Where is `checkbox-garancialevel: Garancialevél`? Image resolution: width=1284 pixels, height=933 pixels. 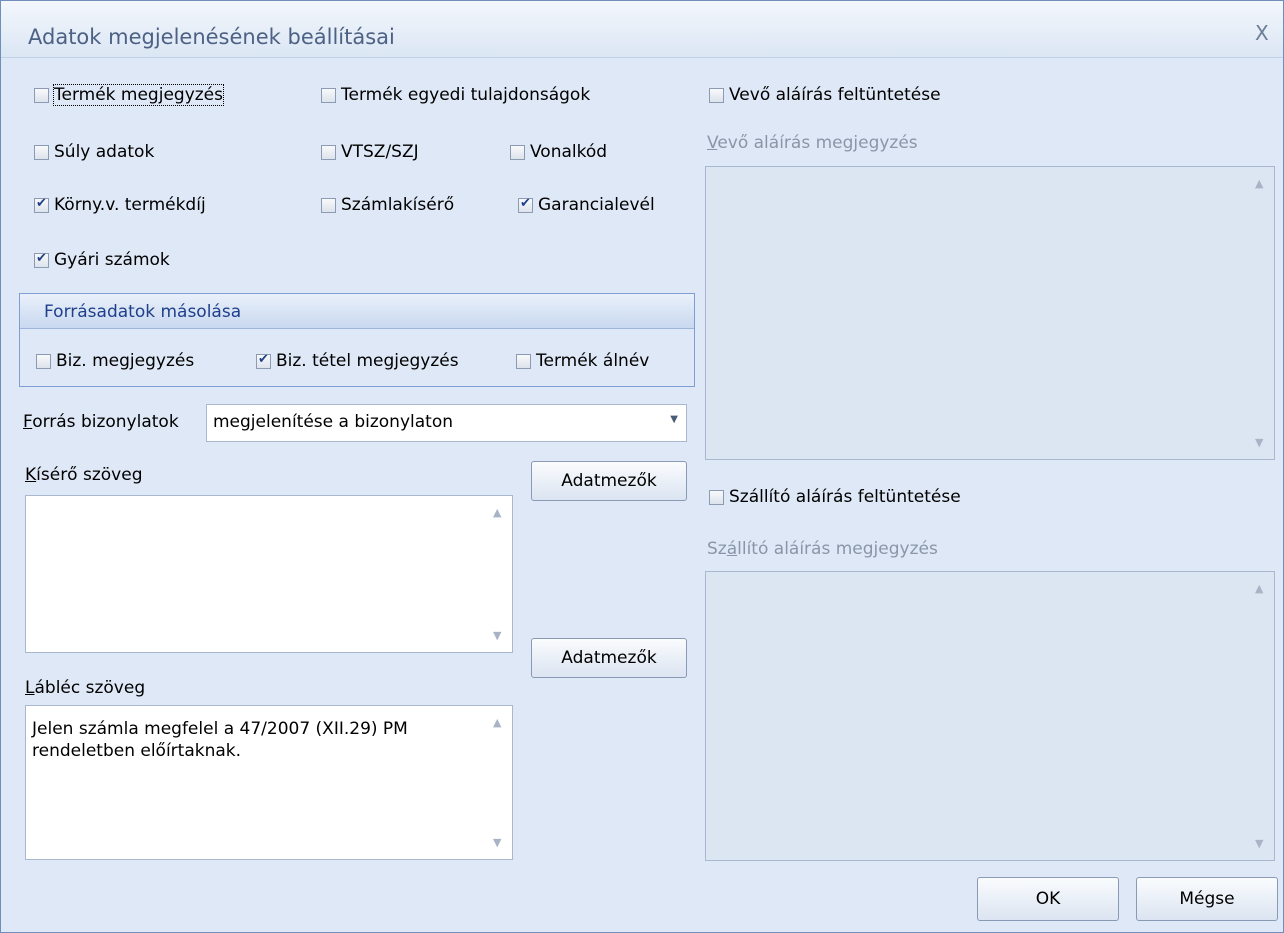
checkbox-garancialevel: Garancialevél is located at coordinates (586, 205).